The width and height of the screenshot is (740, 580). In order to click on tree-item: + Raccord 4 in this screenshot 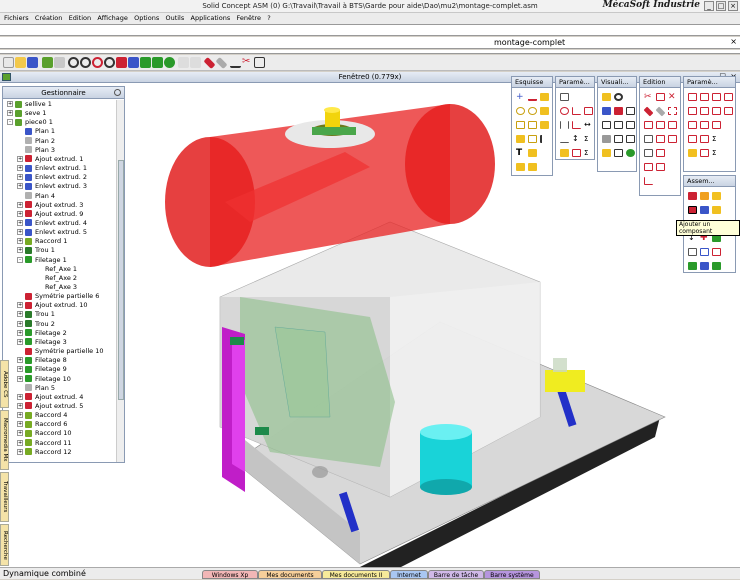, I will do `click(42, 415)`.